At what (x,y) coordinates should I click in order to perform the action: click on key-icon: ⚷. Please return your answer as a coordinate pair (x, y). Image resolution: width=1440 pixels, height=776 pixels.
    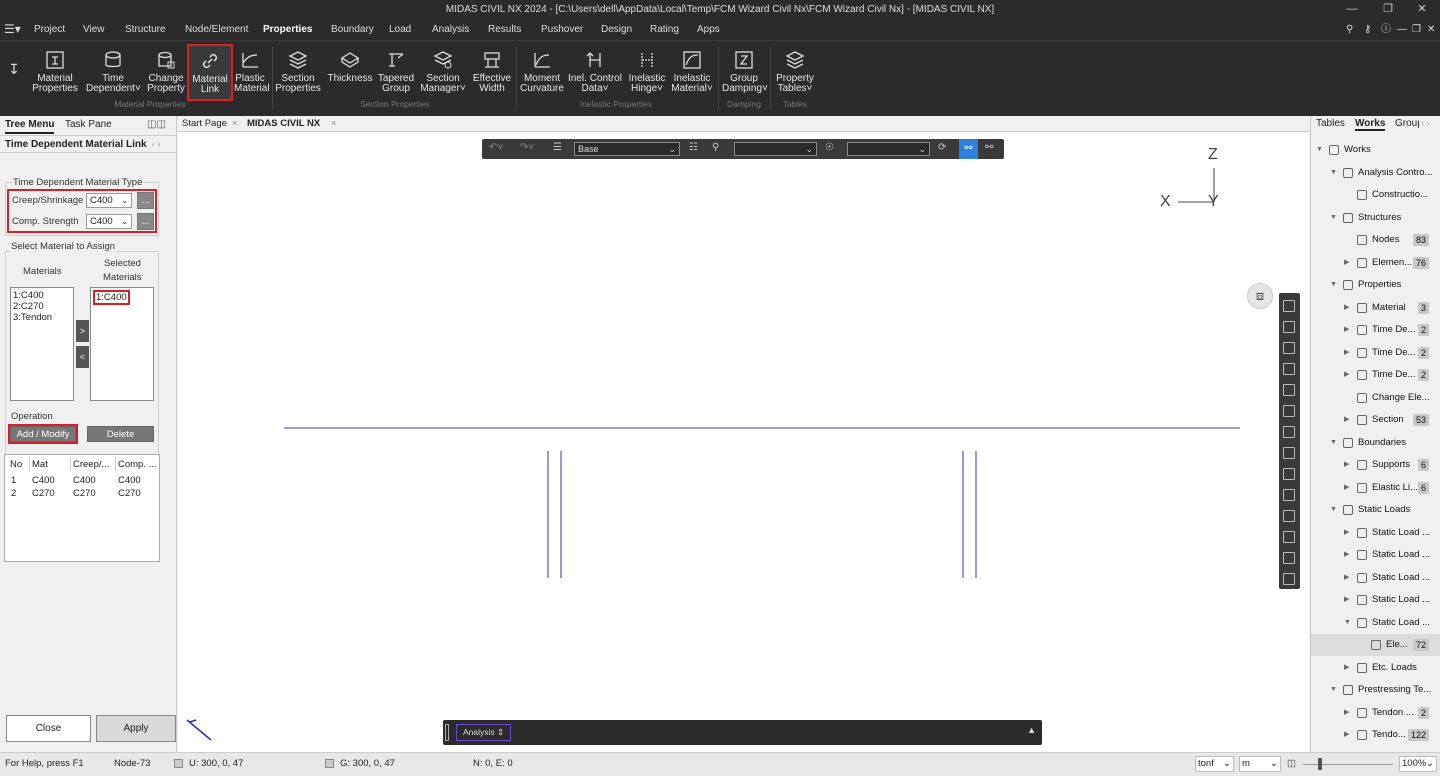
    Looking at the image, I should click on (1367, 29).